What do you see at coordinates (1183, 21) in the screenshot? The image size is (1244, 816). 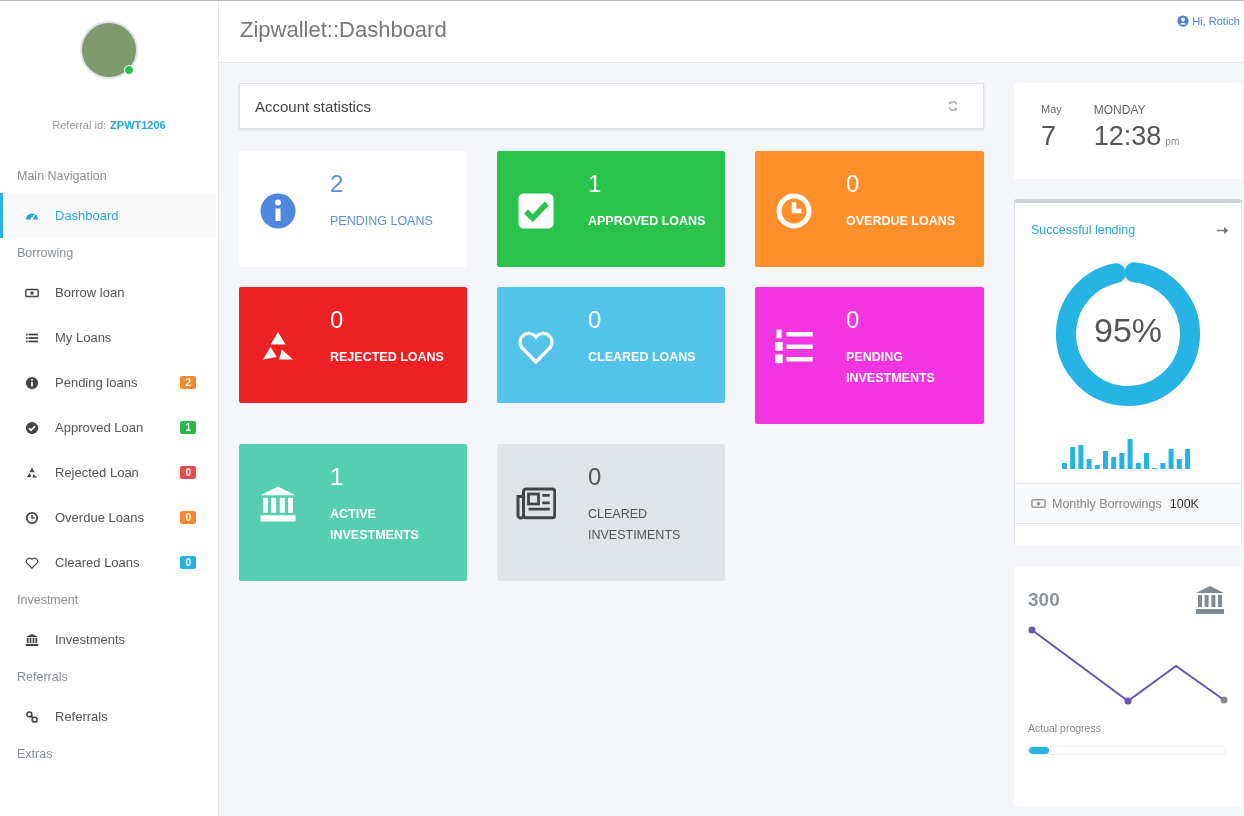 I see `user-icon` at bounding box center [1183, 21].